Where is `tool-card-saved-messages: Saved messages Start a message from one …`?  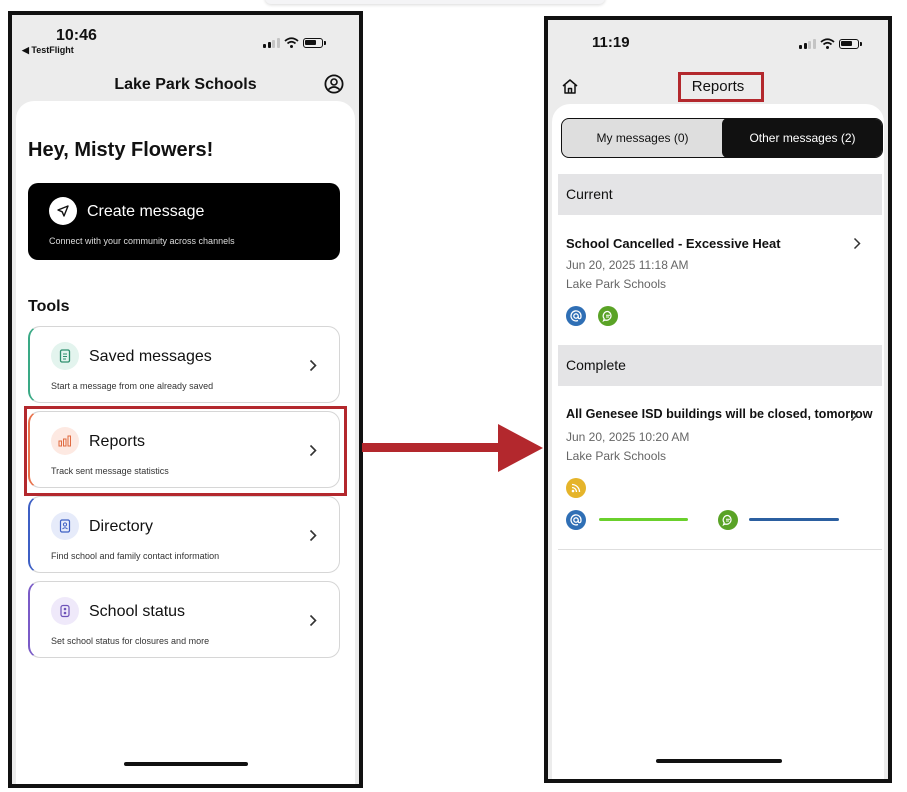 tool-card-saved-messages: Saved messages Start a message from one … is located at coordinates (184, 364).